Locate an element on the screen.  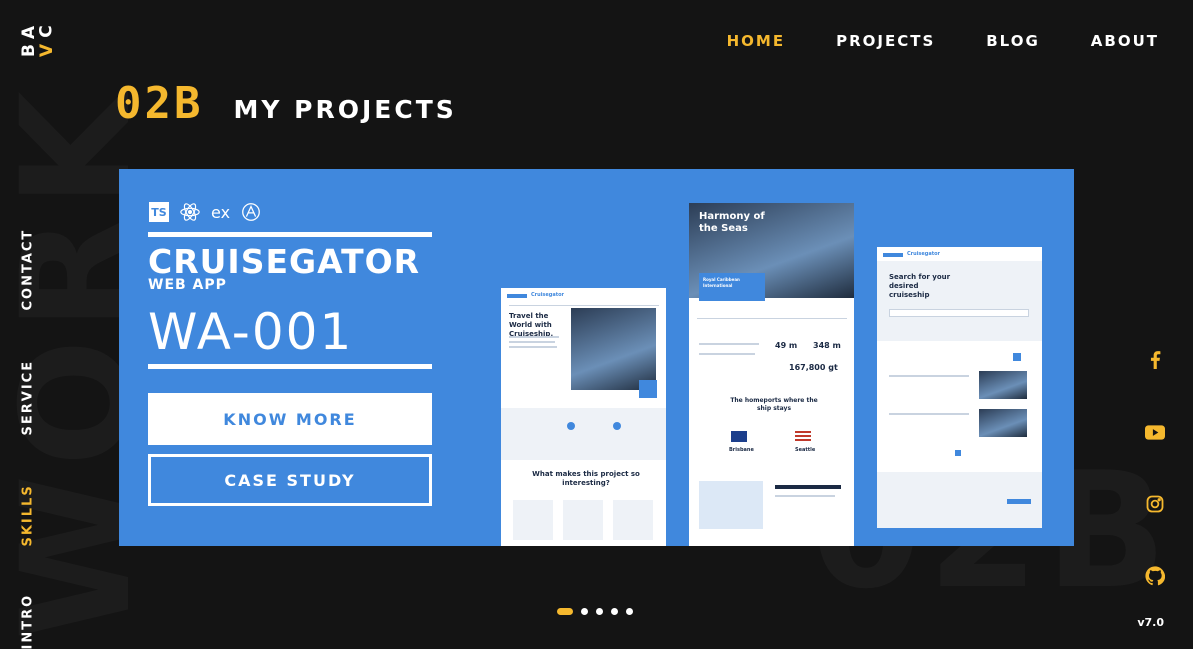
instagram-icon is located at coordinates (1155, 504).